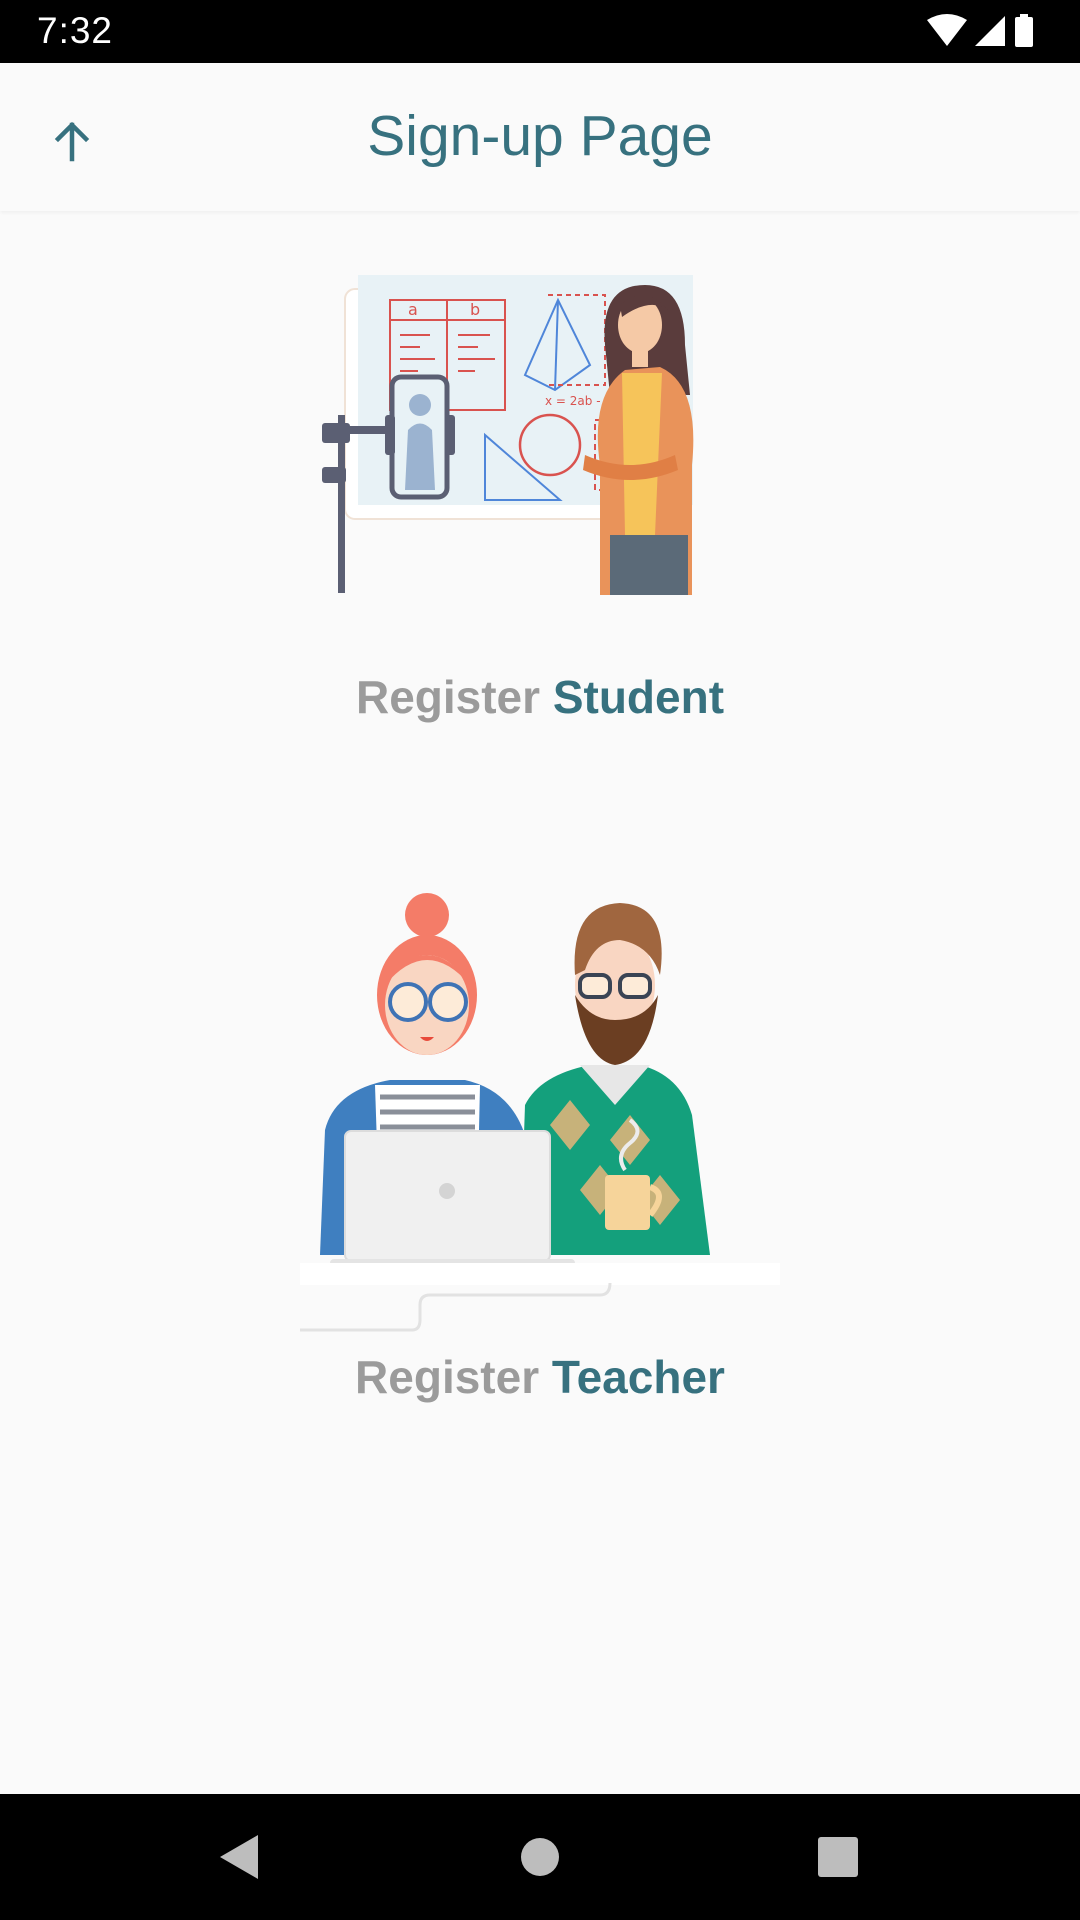 The width and height of the screenshot is (1080, 1920). What do you see at coordinates (75, 30) in the screenshot?
I see `status-time: 7:32` at bounding box center [75, 30].